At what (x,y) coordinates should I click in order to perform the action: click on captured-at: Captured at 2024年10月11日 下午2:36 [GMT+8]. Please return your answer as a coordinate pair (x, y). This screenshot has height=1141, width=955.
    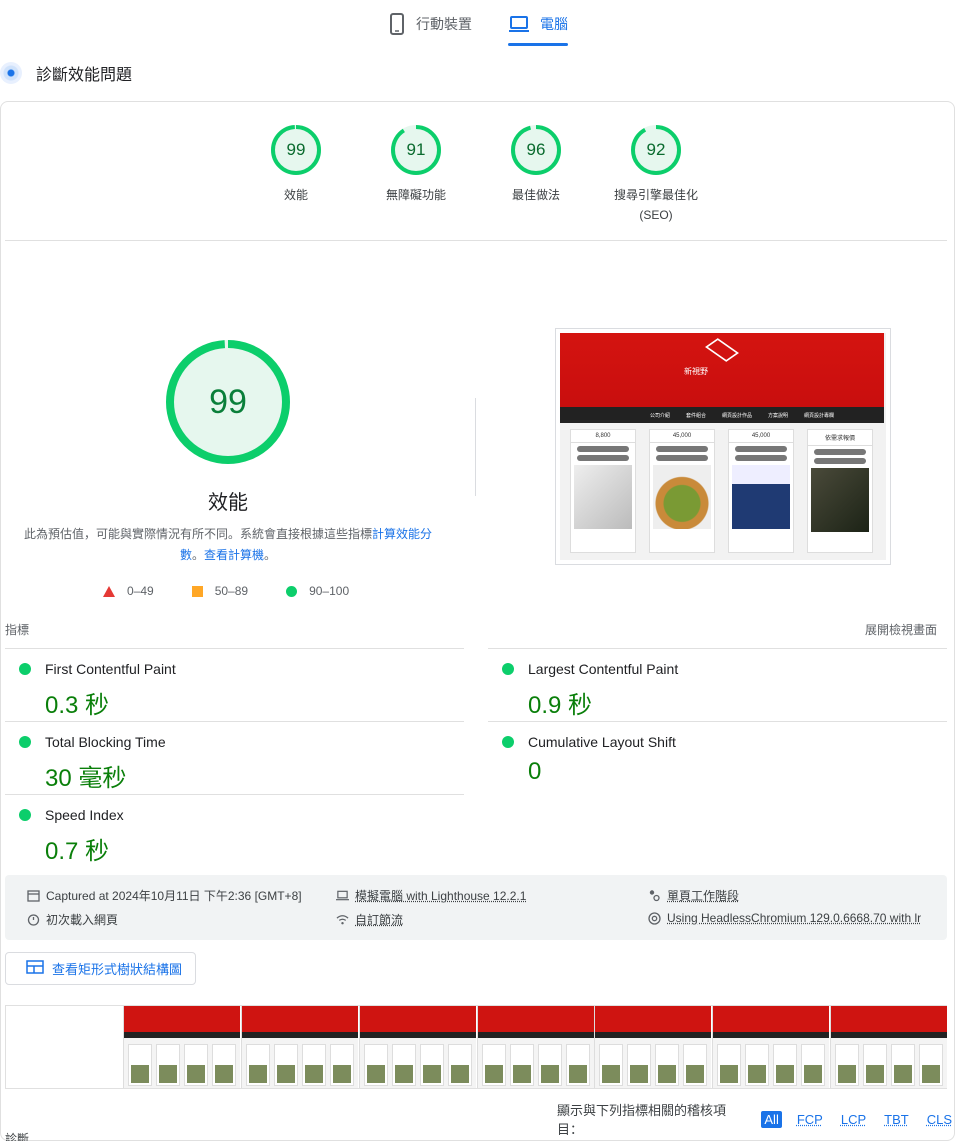
    Looking at the image, I should click on (164, 895).